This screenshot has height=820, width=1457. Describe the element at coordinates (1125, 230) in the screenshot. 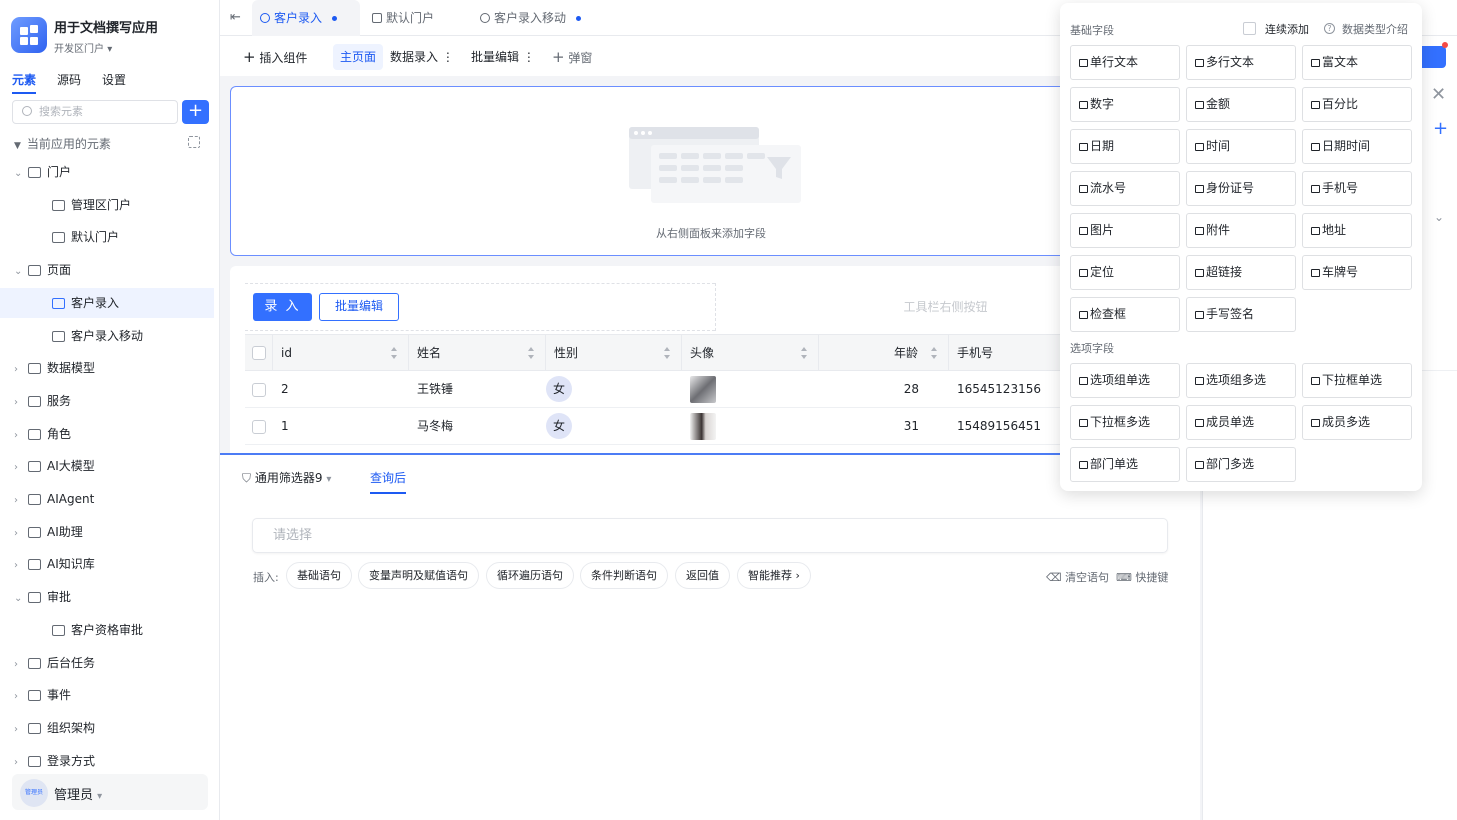

I see `field-type-button: 图片` at that location.